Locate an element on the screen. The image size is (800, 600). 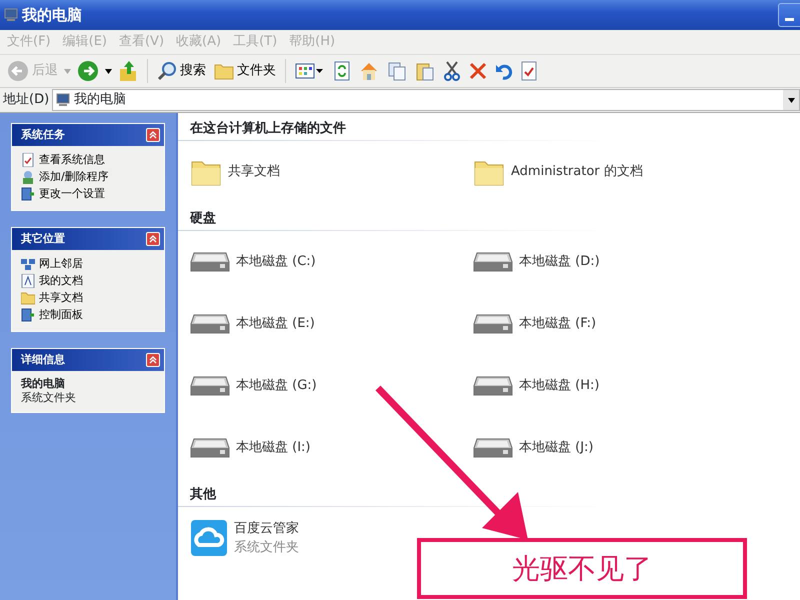
cut-button is located at coordinates (452, 71).